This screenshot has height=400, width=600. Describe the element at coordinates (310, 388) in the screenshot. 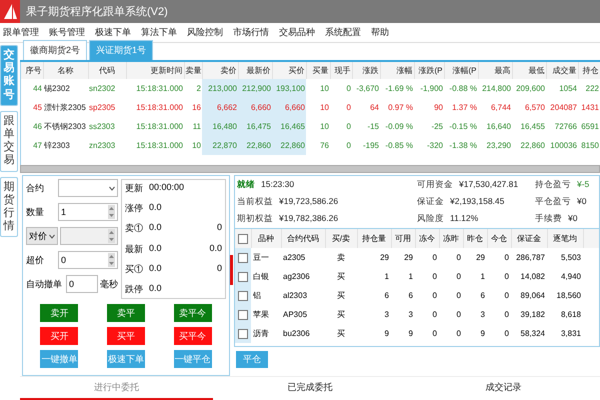

I see `order-tab: 已完成委托` at that location.